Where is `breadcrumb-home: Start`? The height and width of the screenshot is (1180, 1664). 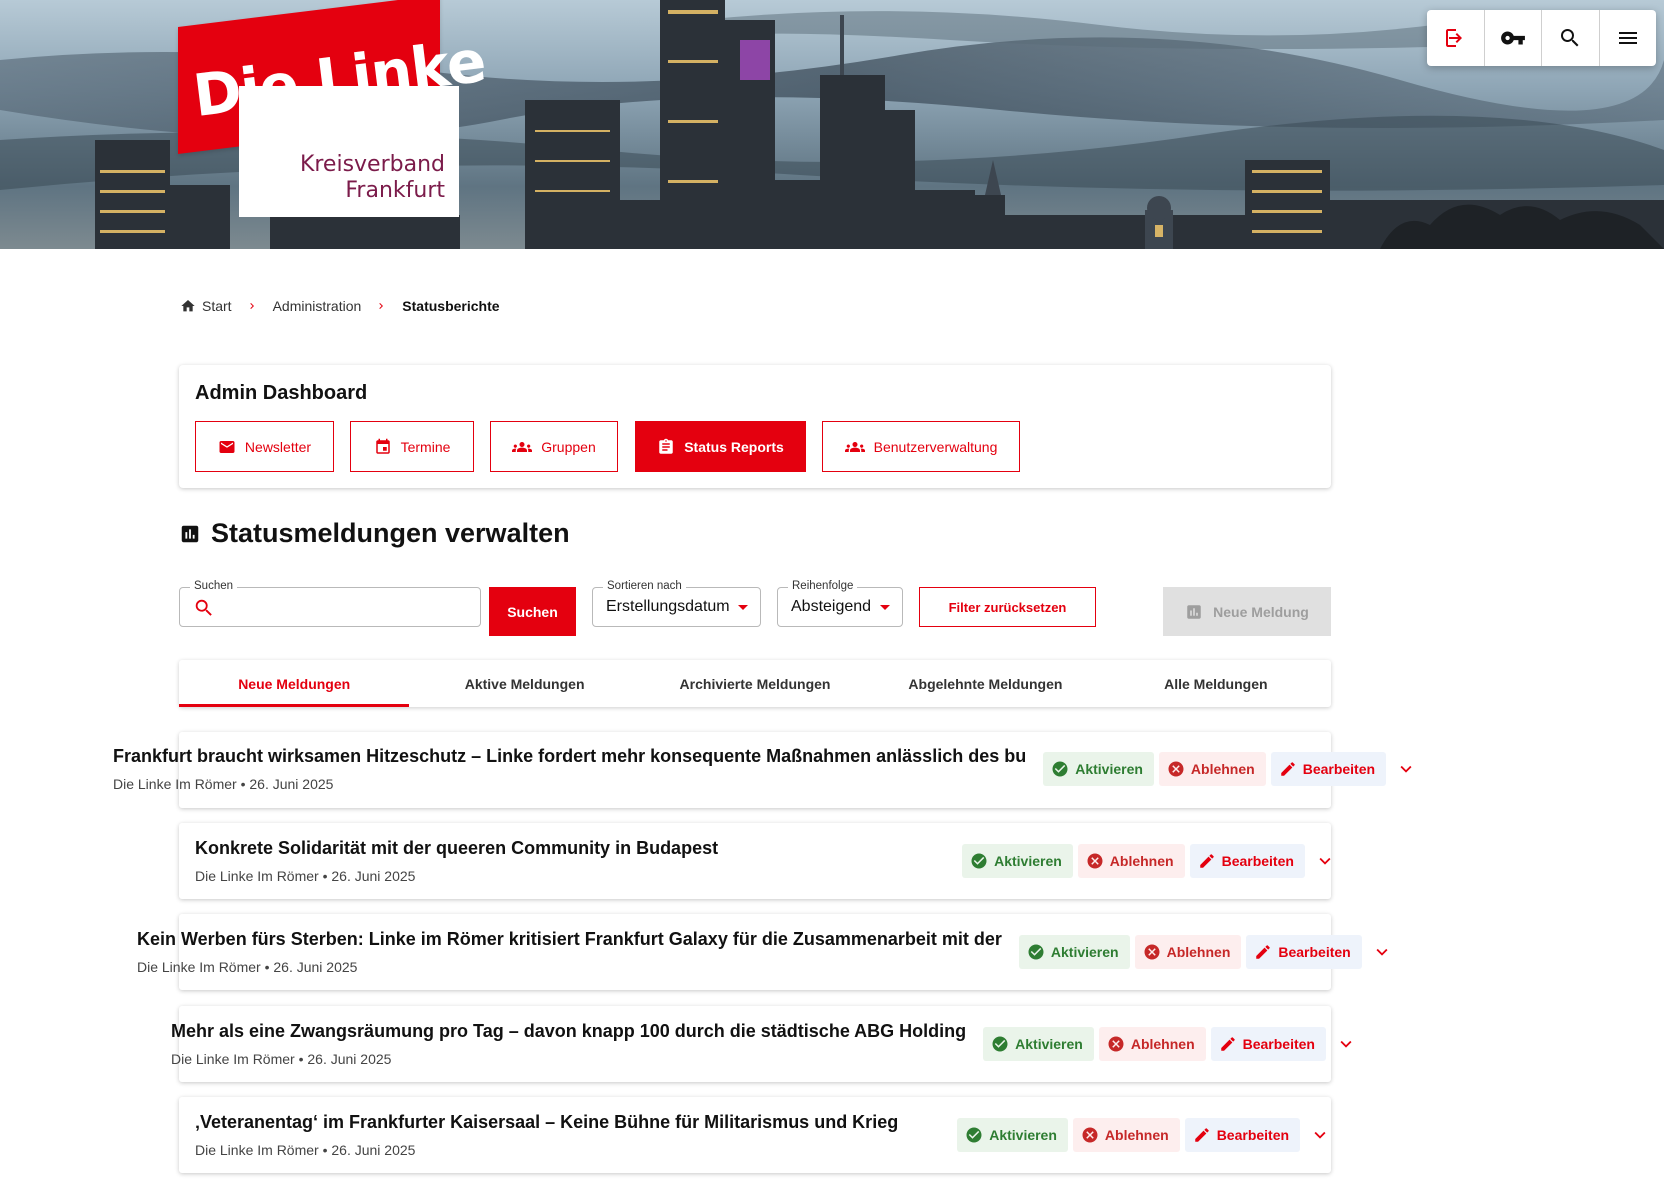
breadcrumb-home: Start is located at coordinates (206, 306).